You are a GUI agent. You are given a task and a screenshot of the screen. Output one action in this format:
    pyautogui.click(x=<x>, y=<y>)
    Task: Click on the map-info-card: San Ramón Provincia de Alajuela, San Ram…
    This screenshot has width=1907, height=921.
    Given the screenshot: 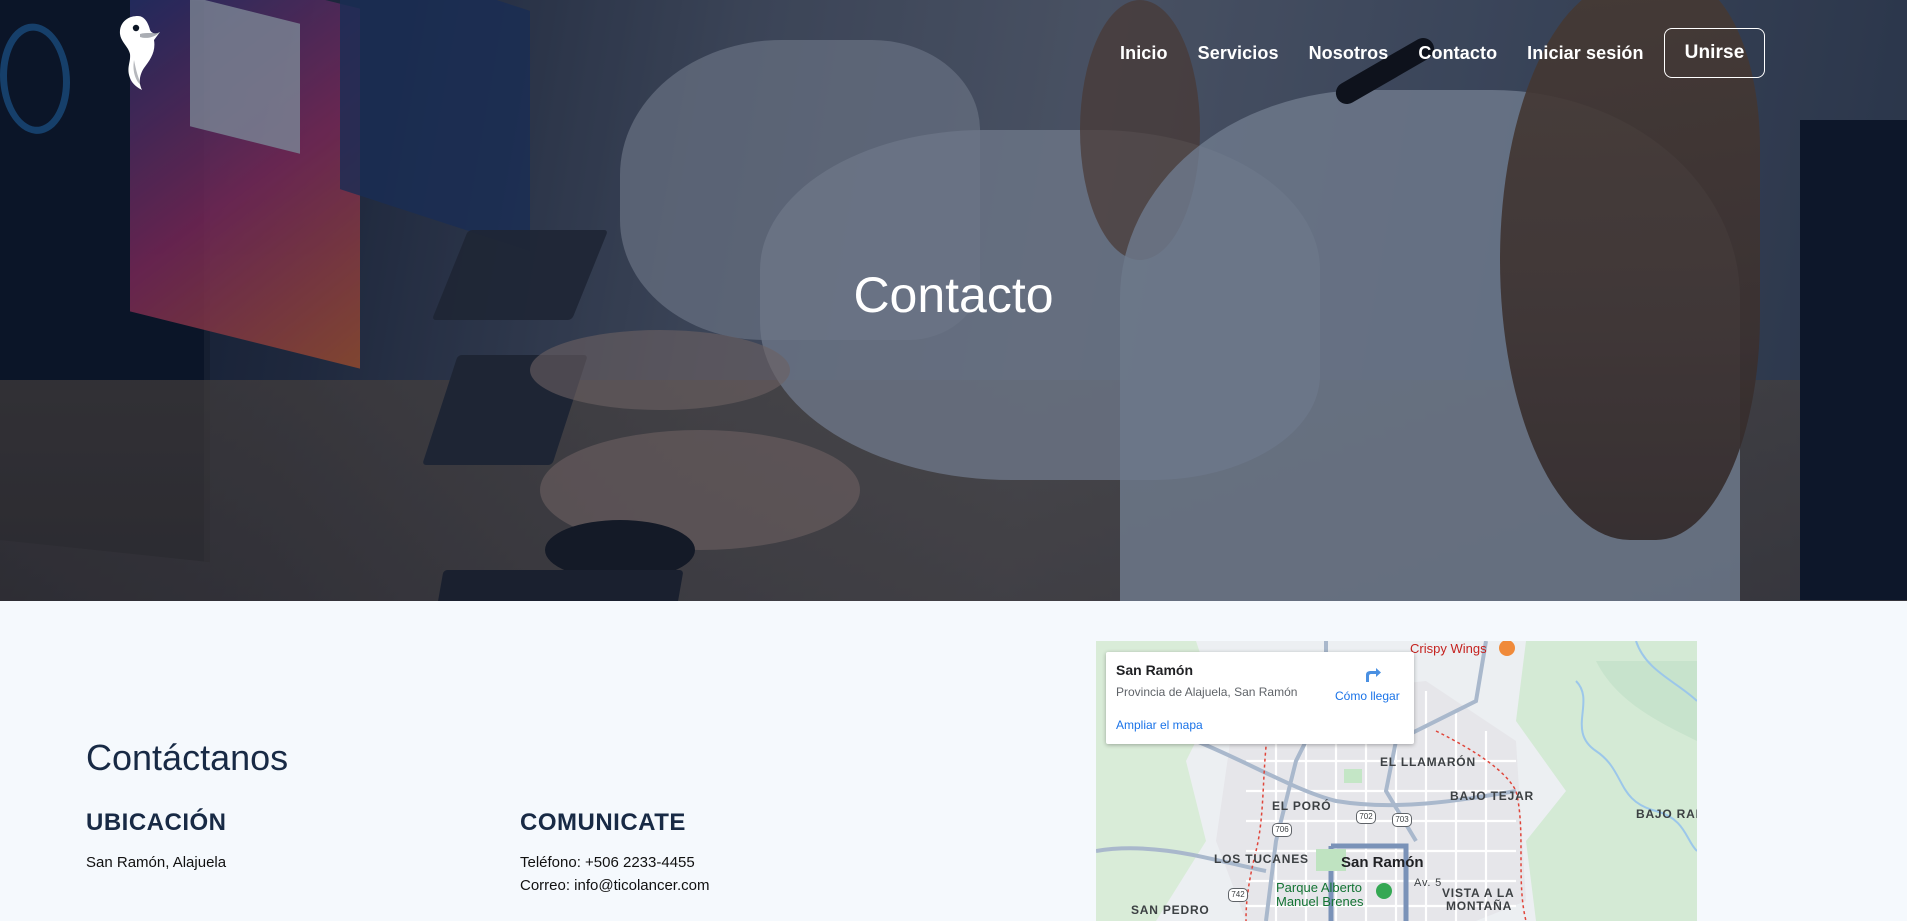 What is the action you would take?
    pyautogui.click(x=1260, y=698)
    